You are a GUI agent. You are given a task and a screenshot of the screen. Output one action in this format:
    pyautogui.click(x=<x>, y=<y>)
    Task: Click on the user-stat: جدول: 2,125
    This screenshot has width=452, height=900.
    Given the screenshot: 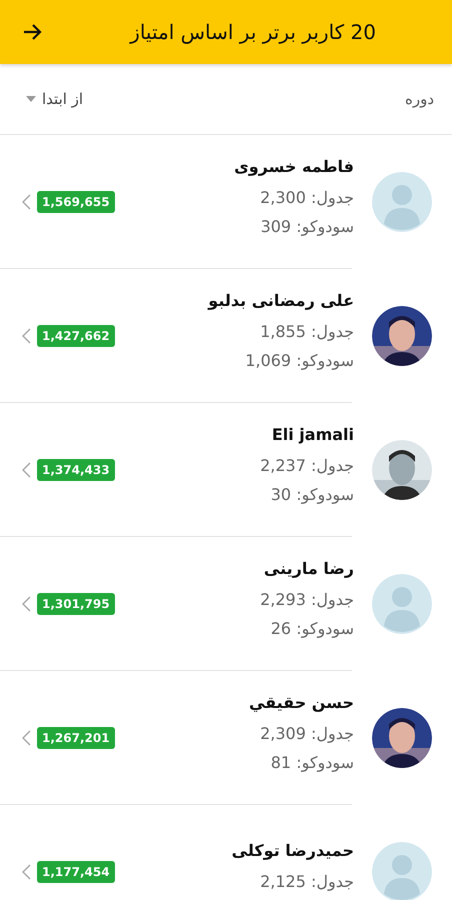 What is the action you would take?
    pyautogui.click(x=306, y=881)
    